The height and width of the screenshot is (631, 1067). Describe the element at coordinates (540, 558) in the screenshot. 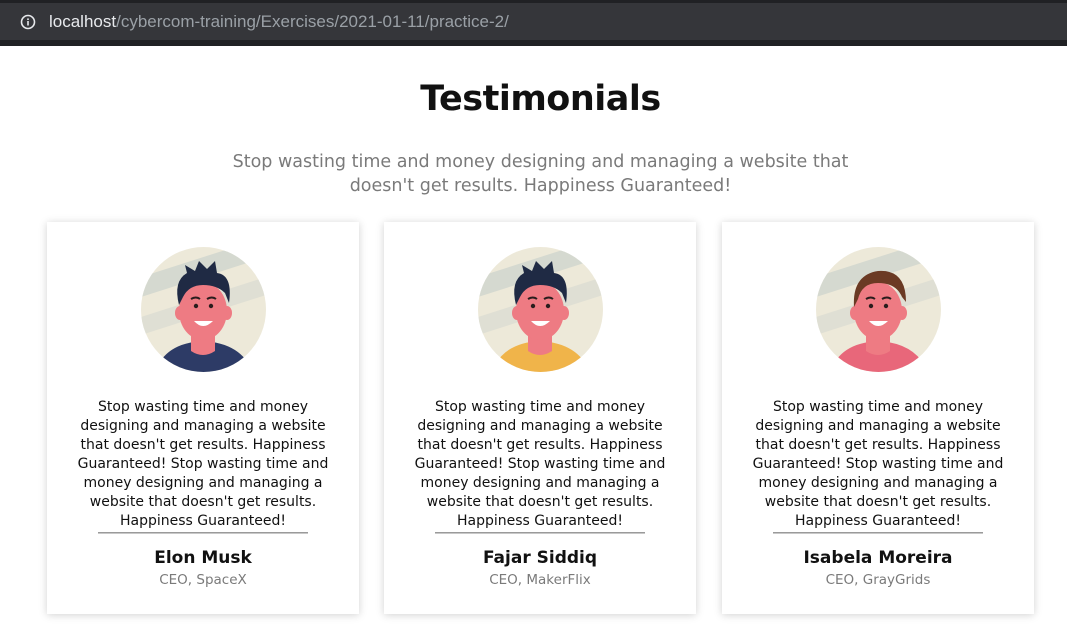

I see `testimonial-name: Fajar Siddiq` at that location.